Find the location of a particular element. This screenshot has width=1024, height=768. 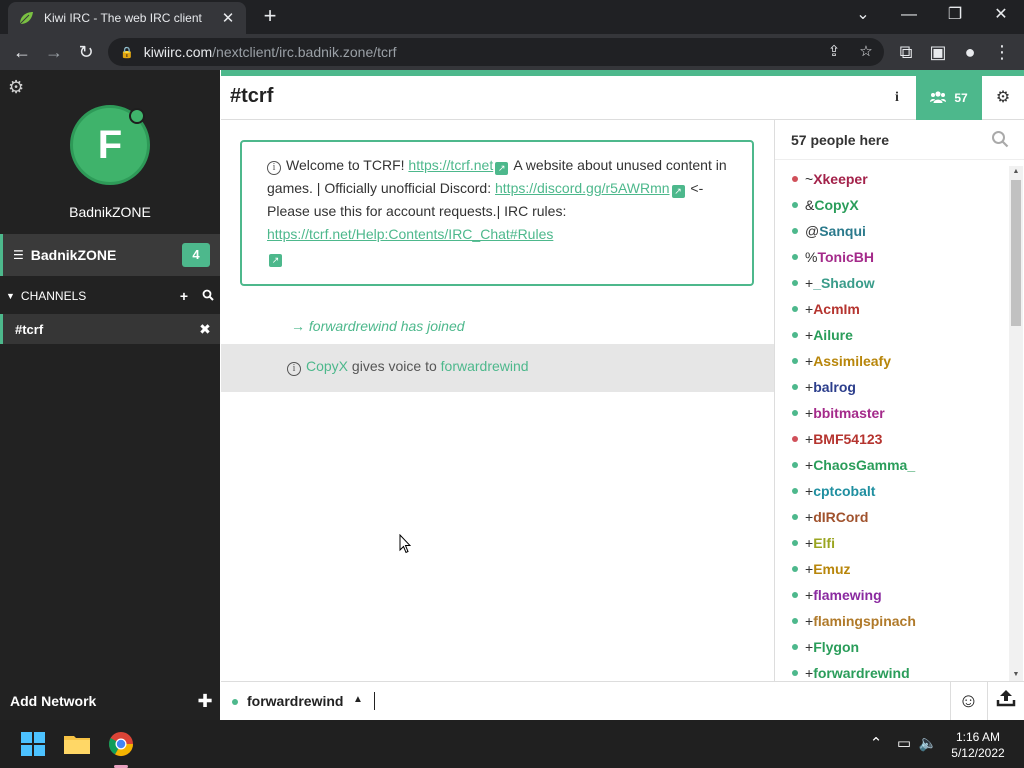

user-nick: Flygon is located at coordinates (836, 647).